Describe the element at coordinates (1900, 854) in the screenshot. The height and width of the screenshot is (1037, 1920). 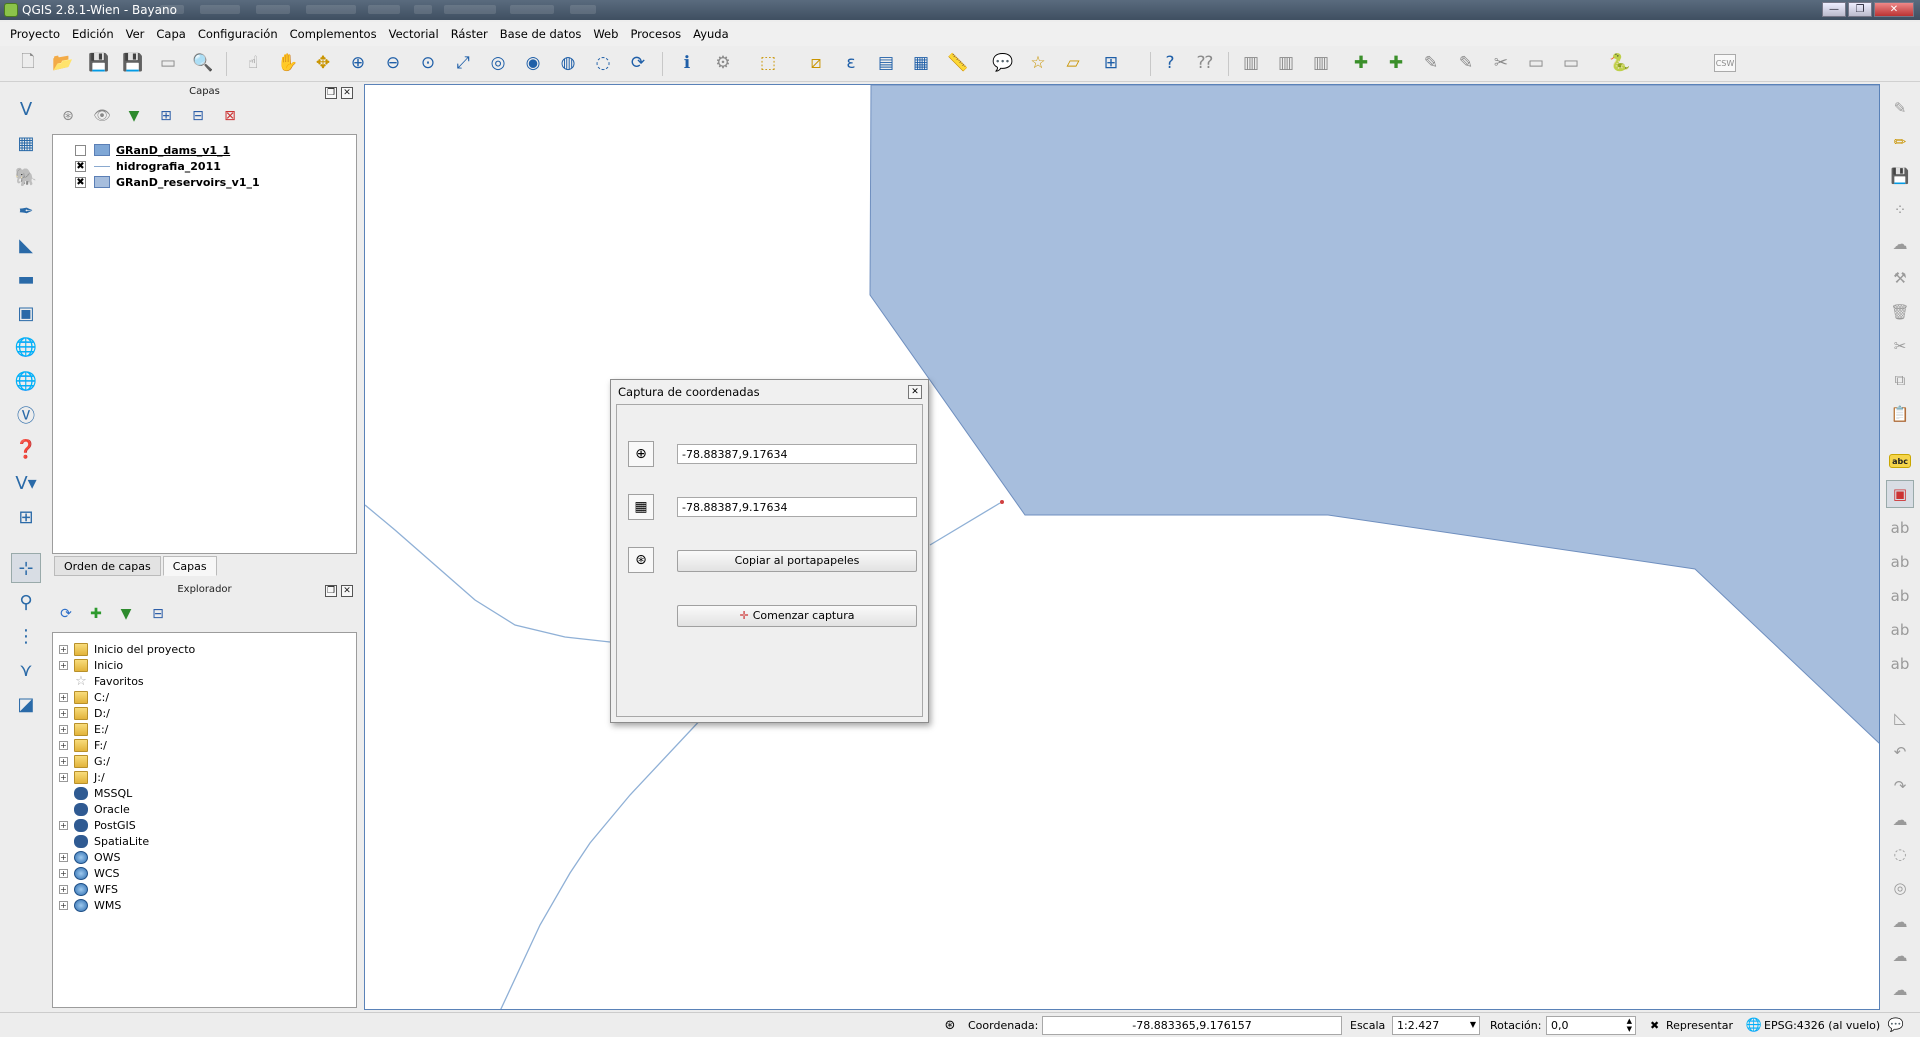
I see `simplify-feature-icon: ◌` at that location.